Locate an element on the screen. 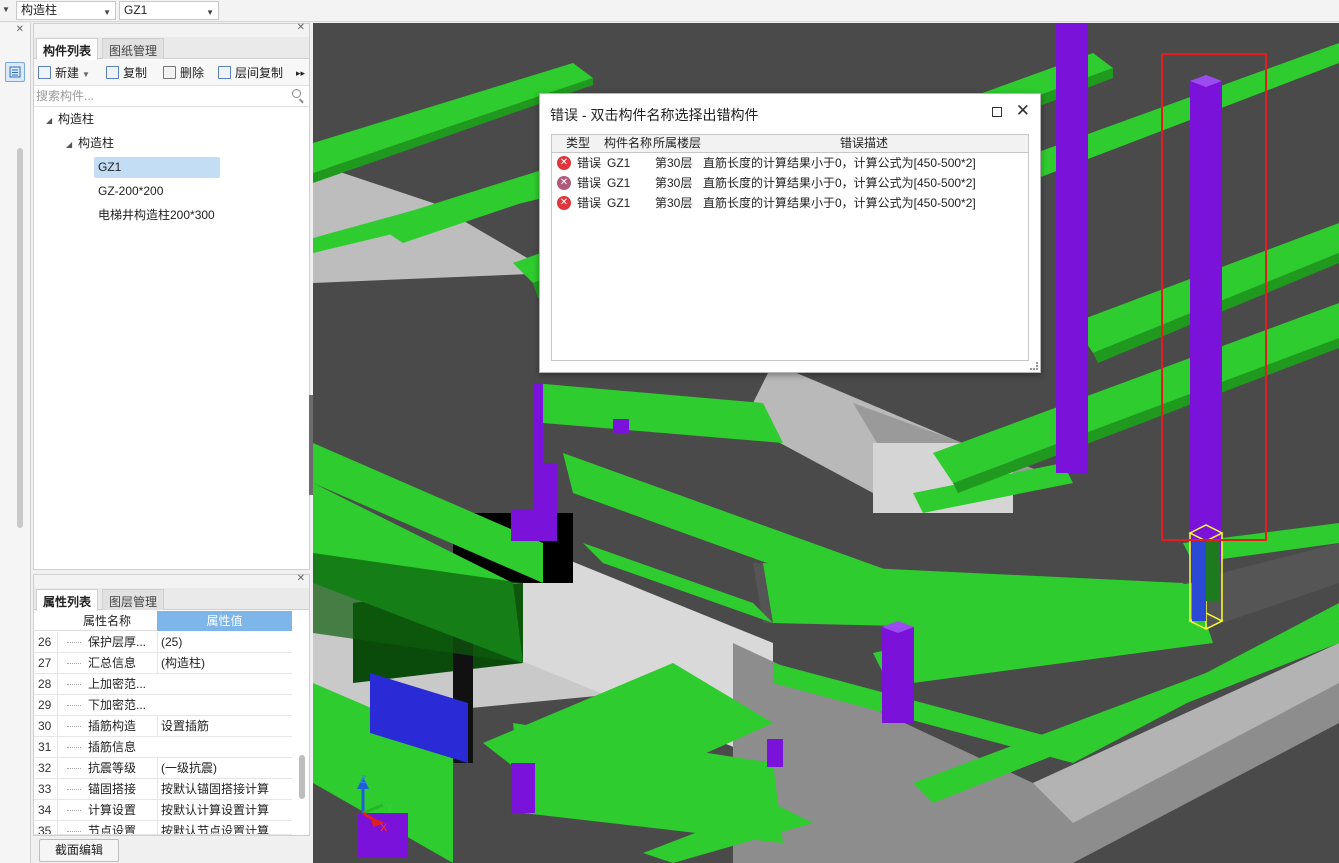  component-search is located at coordinates (171, 96).